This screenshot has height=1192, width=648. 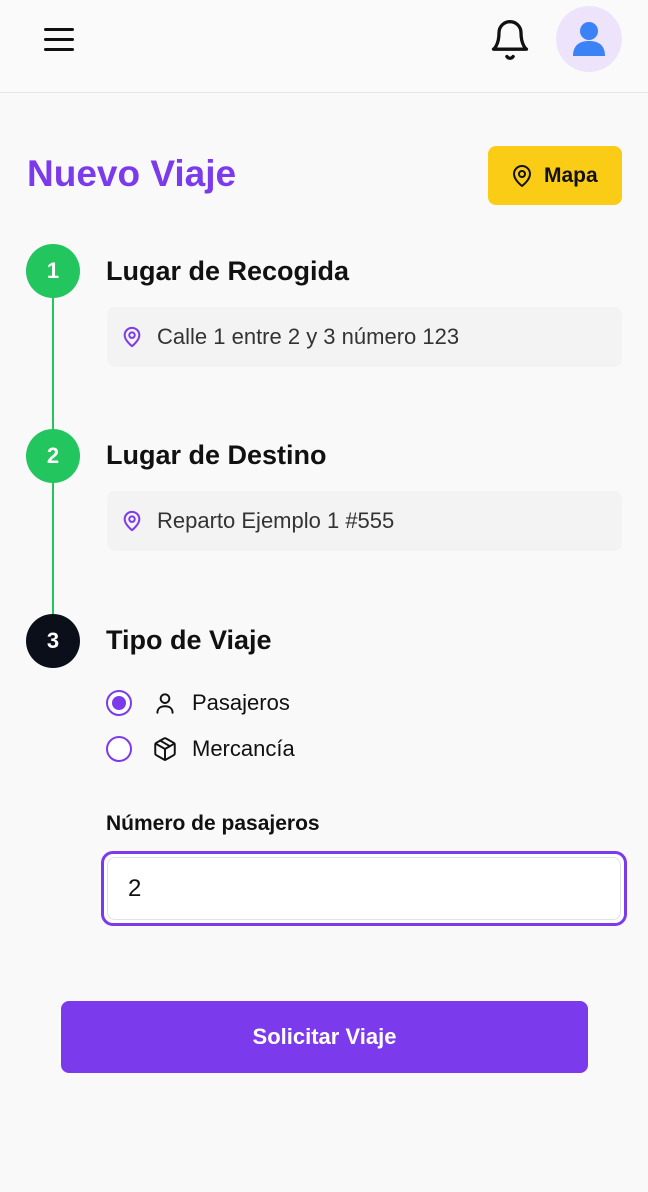 What do you see at coordinates (165, 749) in the screenshot?
I see `package-icon` at bounding box center [165, 749].